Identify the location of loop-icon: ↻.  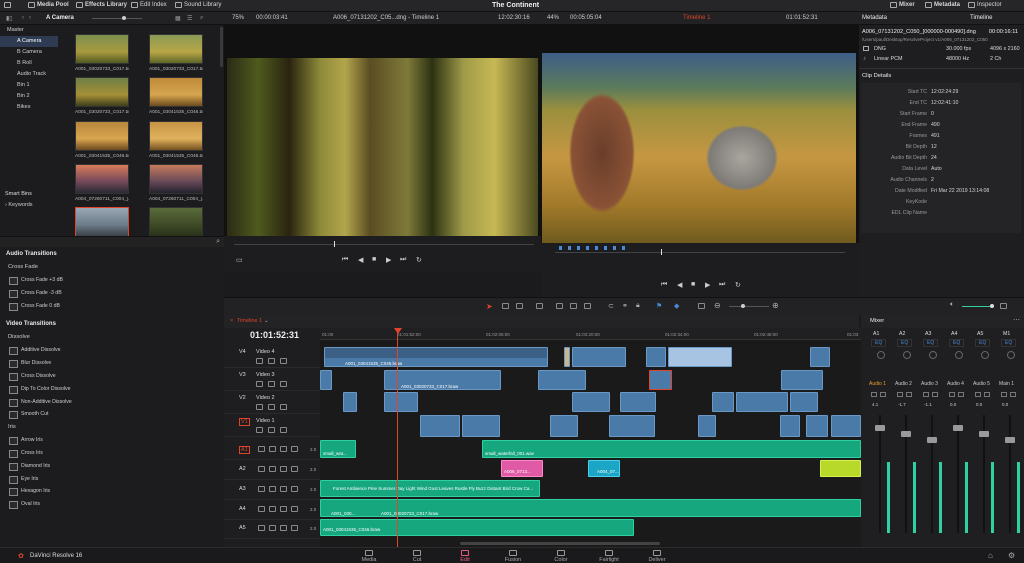
(738, 285).